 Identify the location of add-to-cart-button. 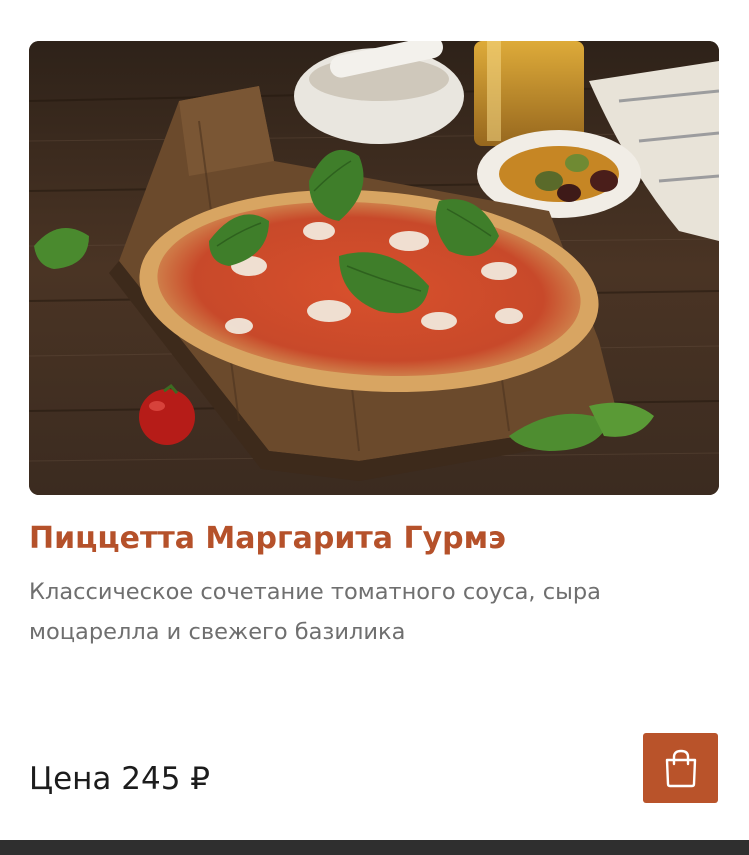
(680, 768).